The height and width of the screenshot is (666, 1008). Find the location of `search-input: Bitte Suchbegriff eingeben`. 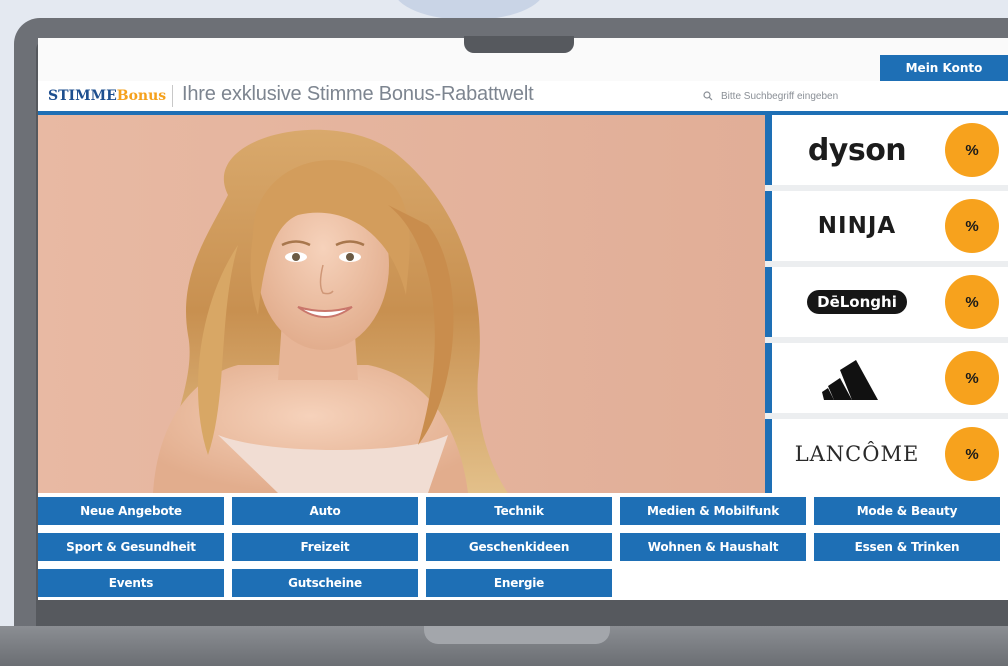

search-input: Bitte Suchbegriff eingeben is located at coordinates (853, 96).